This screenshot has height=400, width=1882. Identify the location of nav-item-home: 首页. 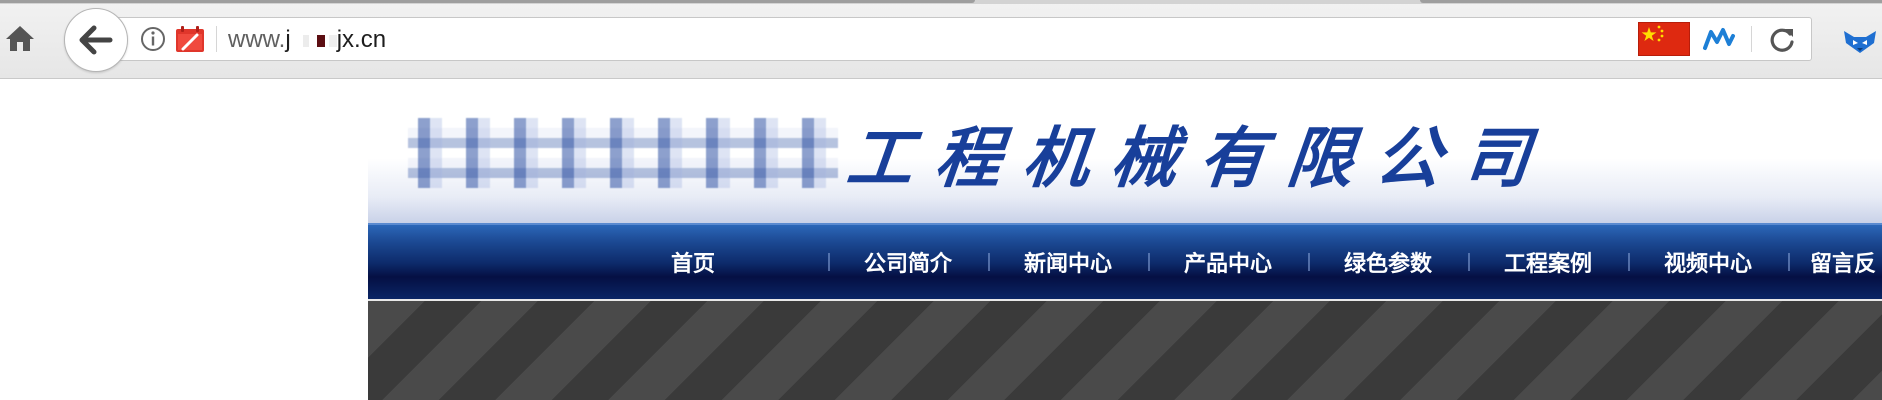
(693, 262).